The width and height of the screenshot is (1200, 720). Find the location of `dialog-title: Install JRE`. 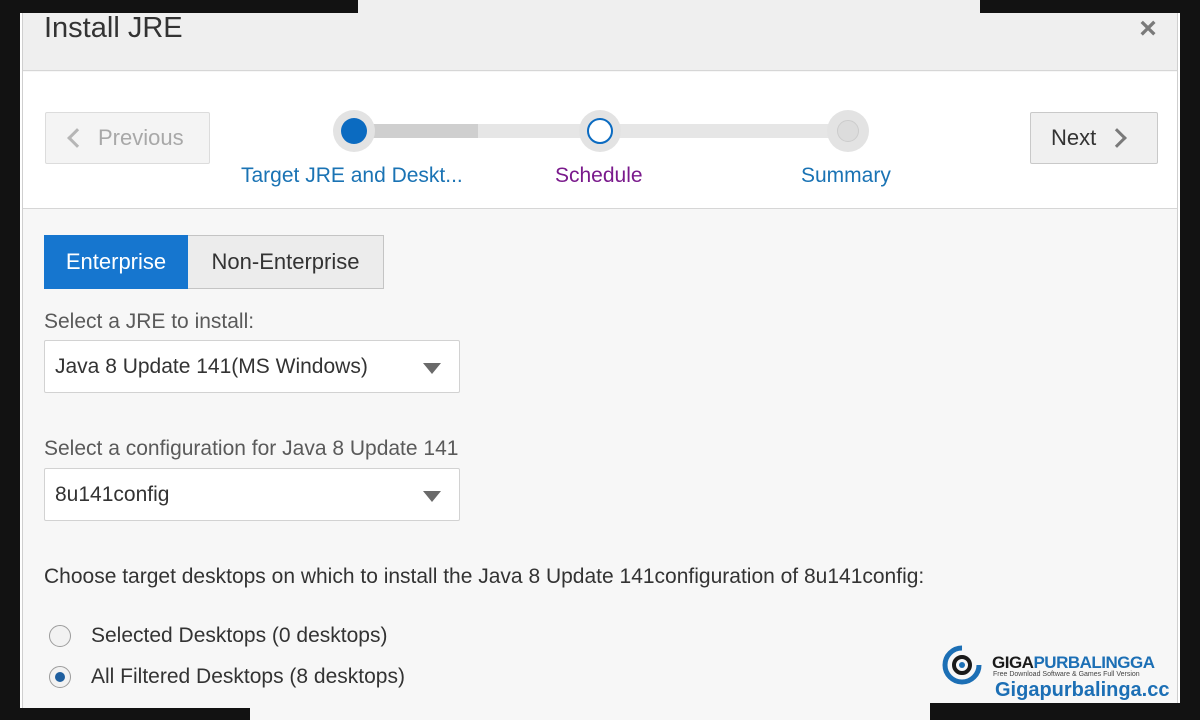

dialog-title: Install JRE is located at coordinates (113, 28).